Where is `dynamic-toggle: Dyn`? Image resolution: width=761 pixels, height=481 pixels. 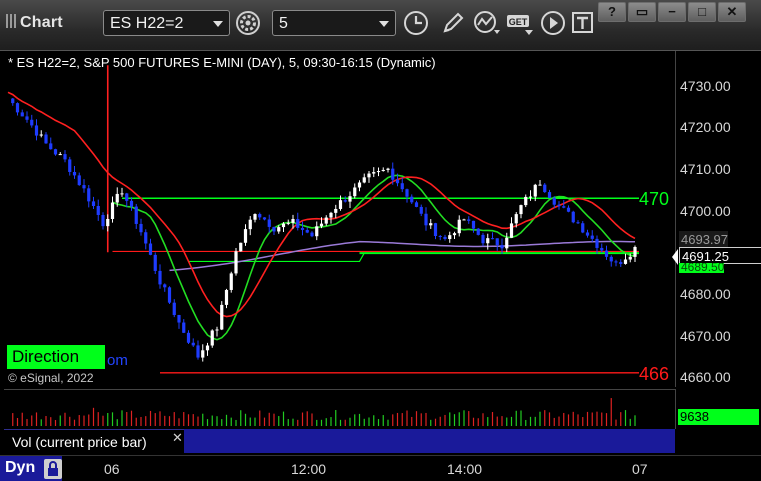 dynamic-toggle: Dyn is located at coordinates (31, 468).